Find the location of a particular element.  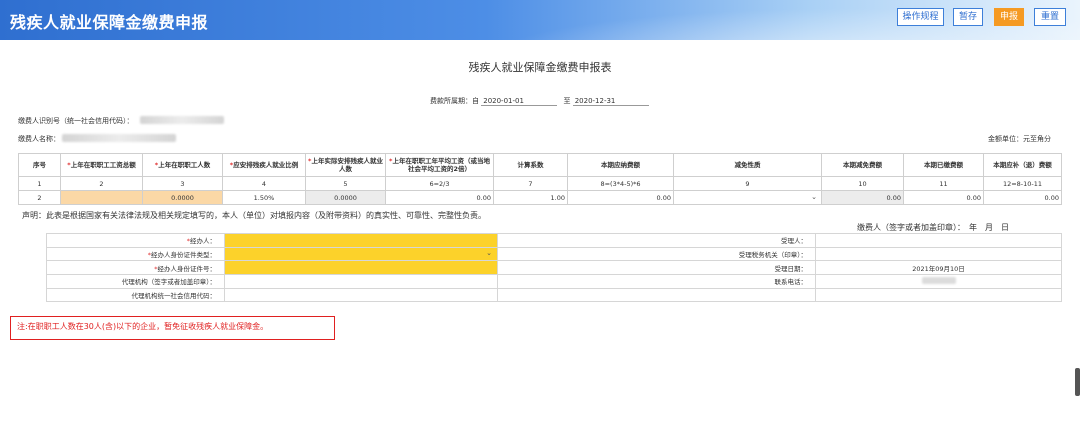

payer-name-value-redacted is located at coordinates (119, 138).